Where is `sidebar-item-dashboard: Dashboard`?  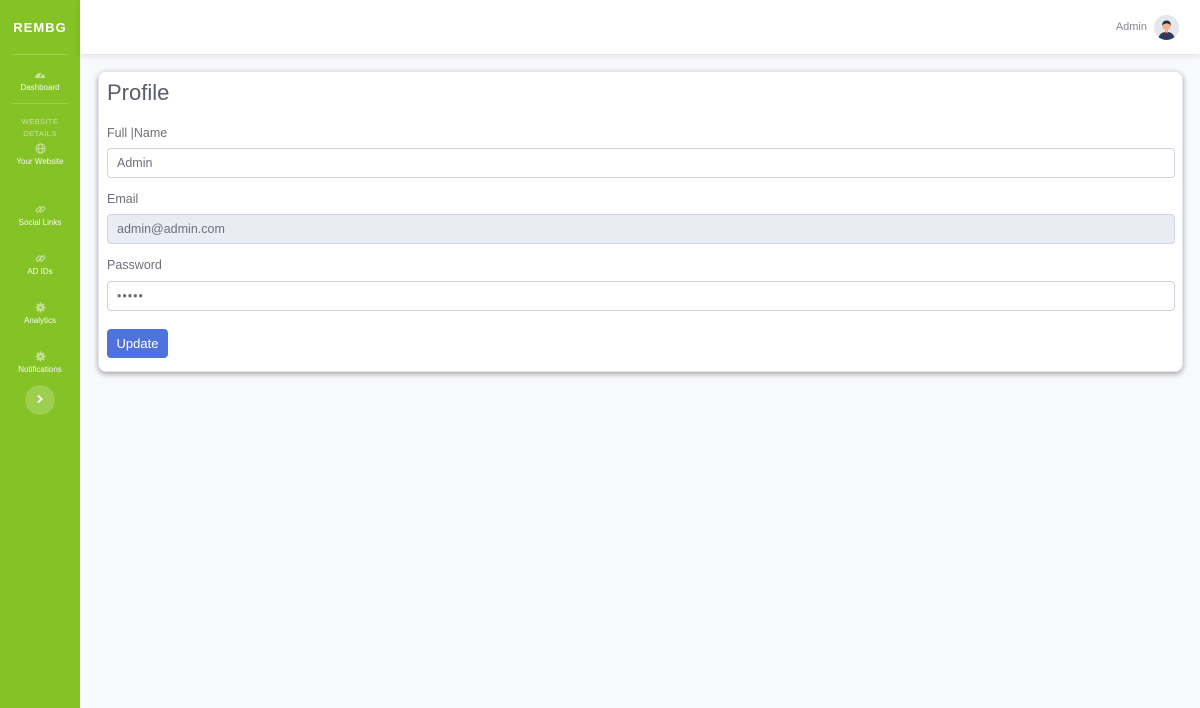 sidebar-item-dashboard: Dashboard is located at coordinates (40, 79).